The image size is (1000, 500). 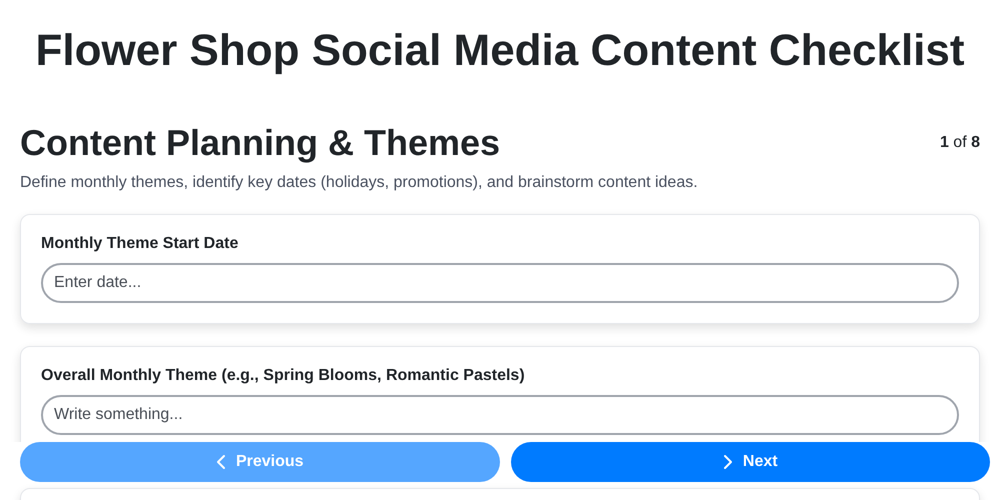 I want to click on section-heading: Content Planning & Themes, so click(x=260, y=143).